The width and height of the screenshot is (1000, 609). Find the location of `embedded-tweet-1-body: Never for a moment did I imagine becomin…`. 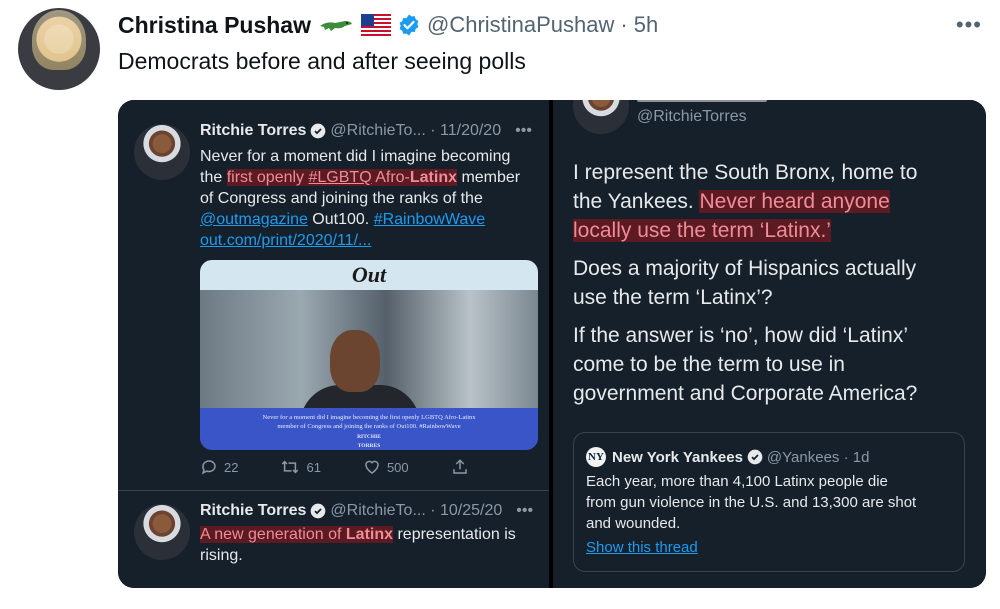

embedded-tweet-1-body: Never for a moment did I imagine becomin… is located at coordinates (372, 198).